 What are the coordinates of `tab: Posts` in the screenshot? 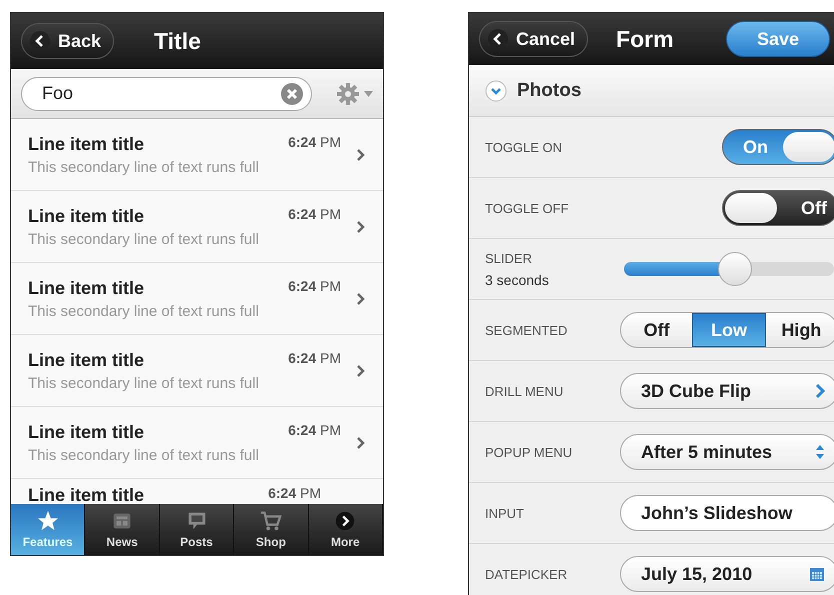 It's located at (197, 529).